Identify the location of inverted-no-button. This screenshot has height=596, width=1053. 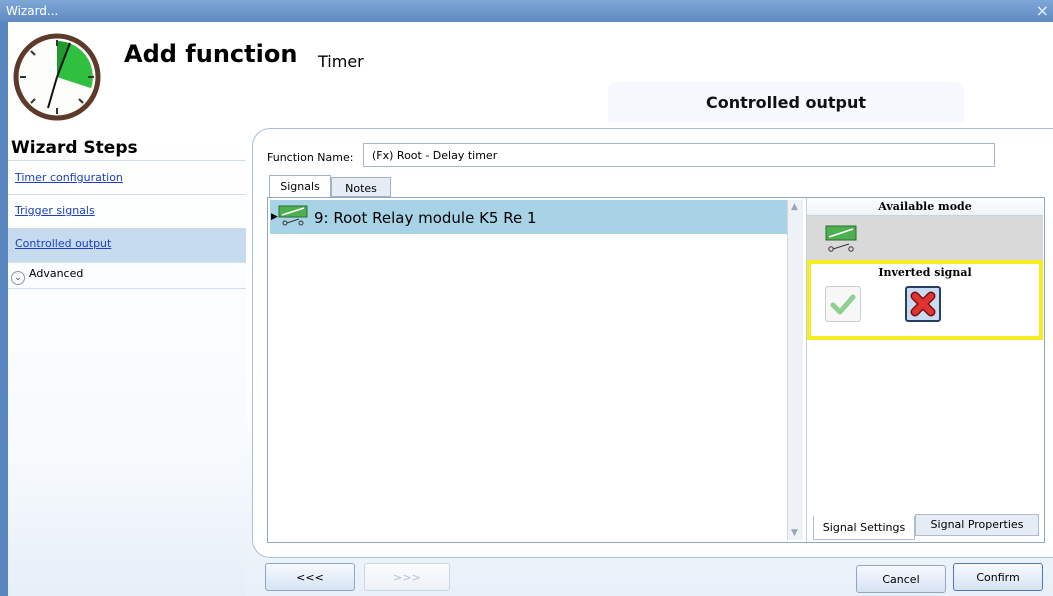
(923, 304).